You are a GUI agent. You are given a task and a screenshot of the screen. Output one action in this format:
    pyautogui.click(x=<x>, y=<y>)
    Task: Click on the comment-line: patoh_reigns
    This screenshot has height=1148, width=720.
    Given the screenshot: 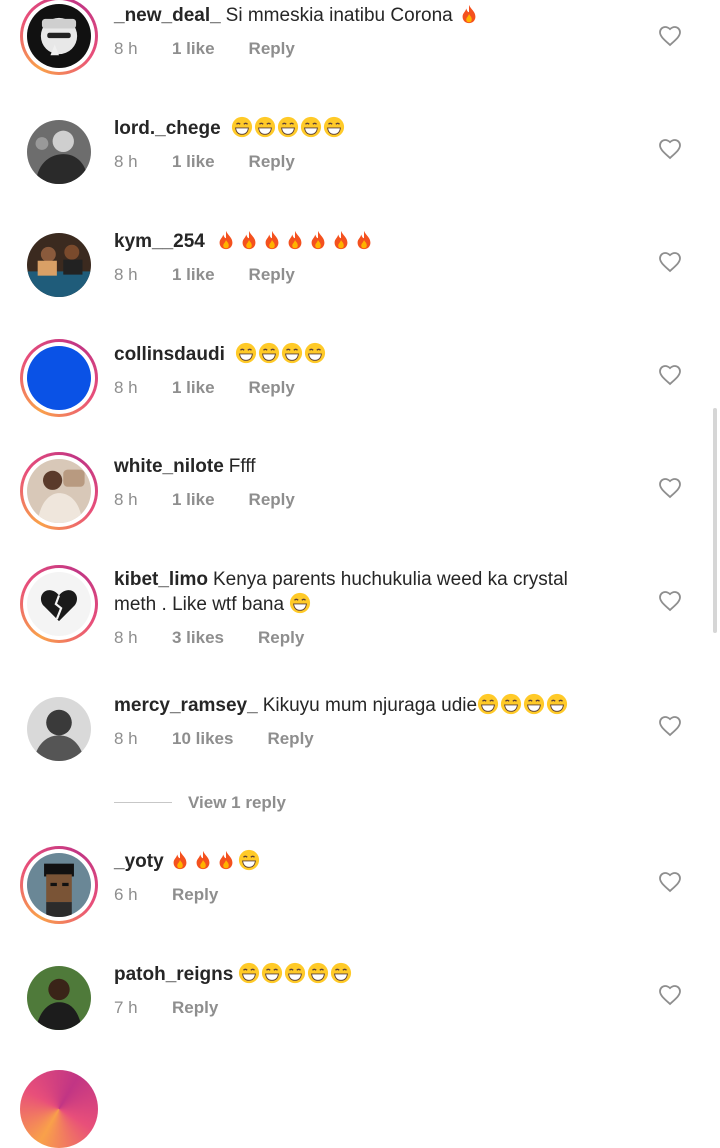 What is the action you would take?
    pyautogui.click(x=364, y=974)
    